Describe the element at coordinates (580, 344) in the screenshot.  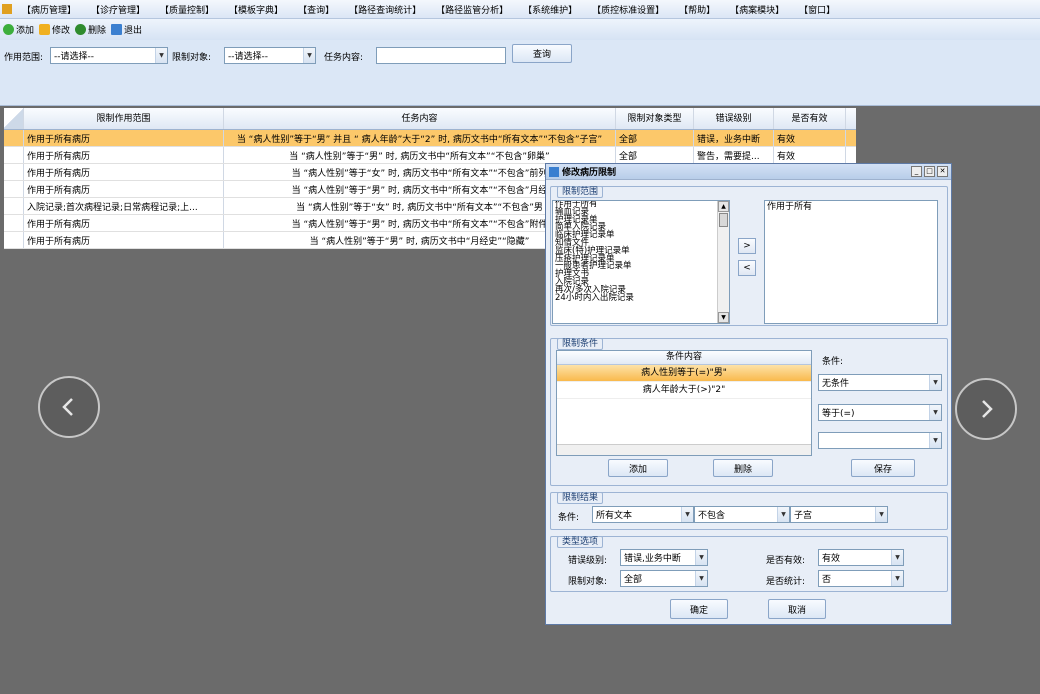
I see `condition-group-label: 限制条件` at that location.